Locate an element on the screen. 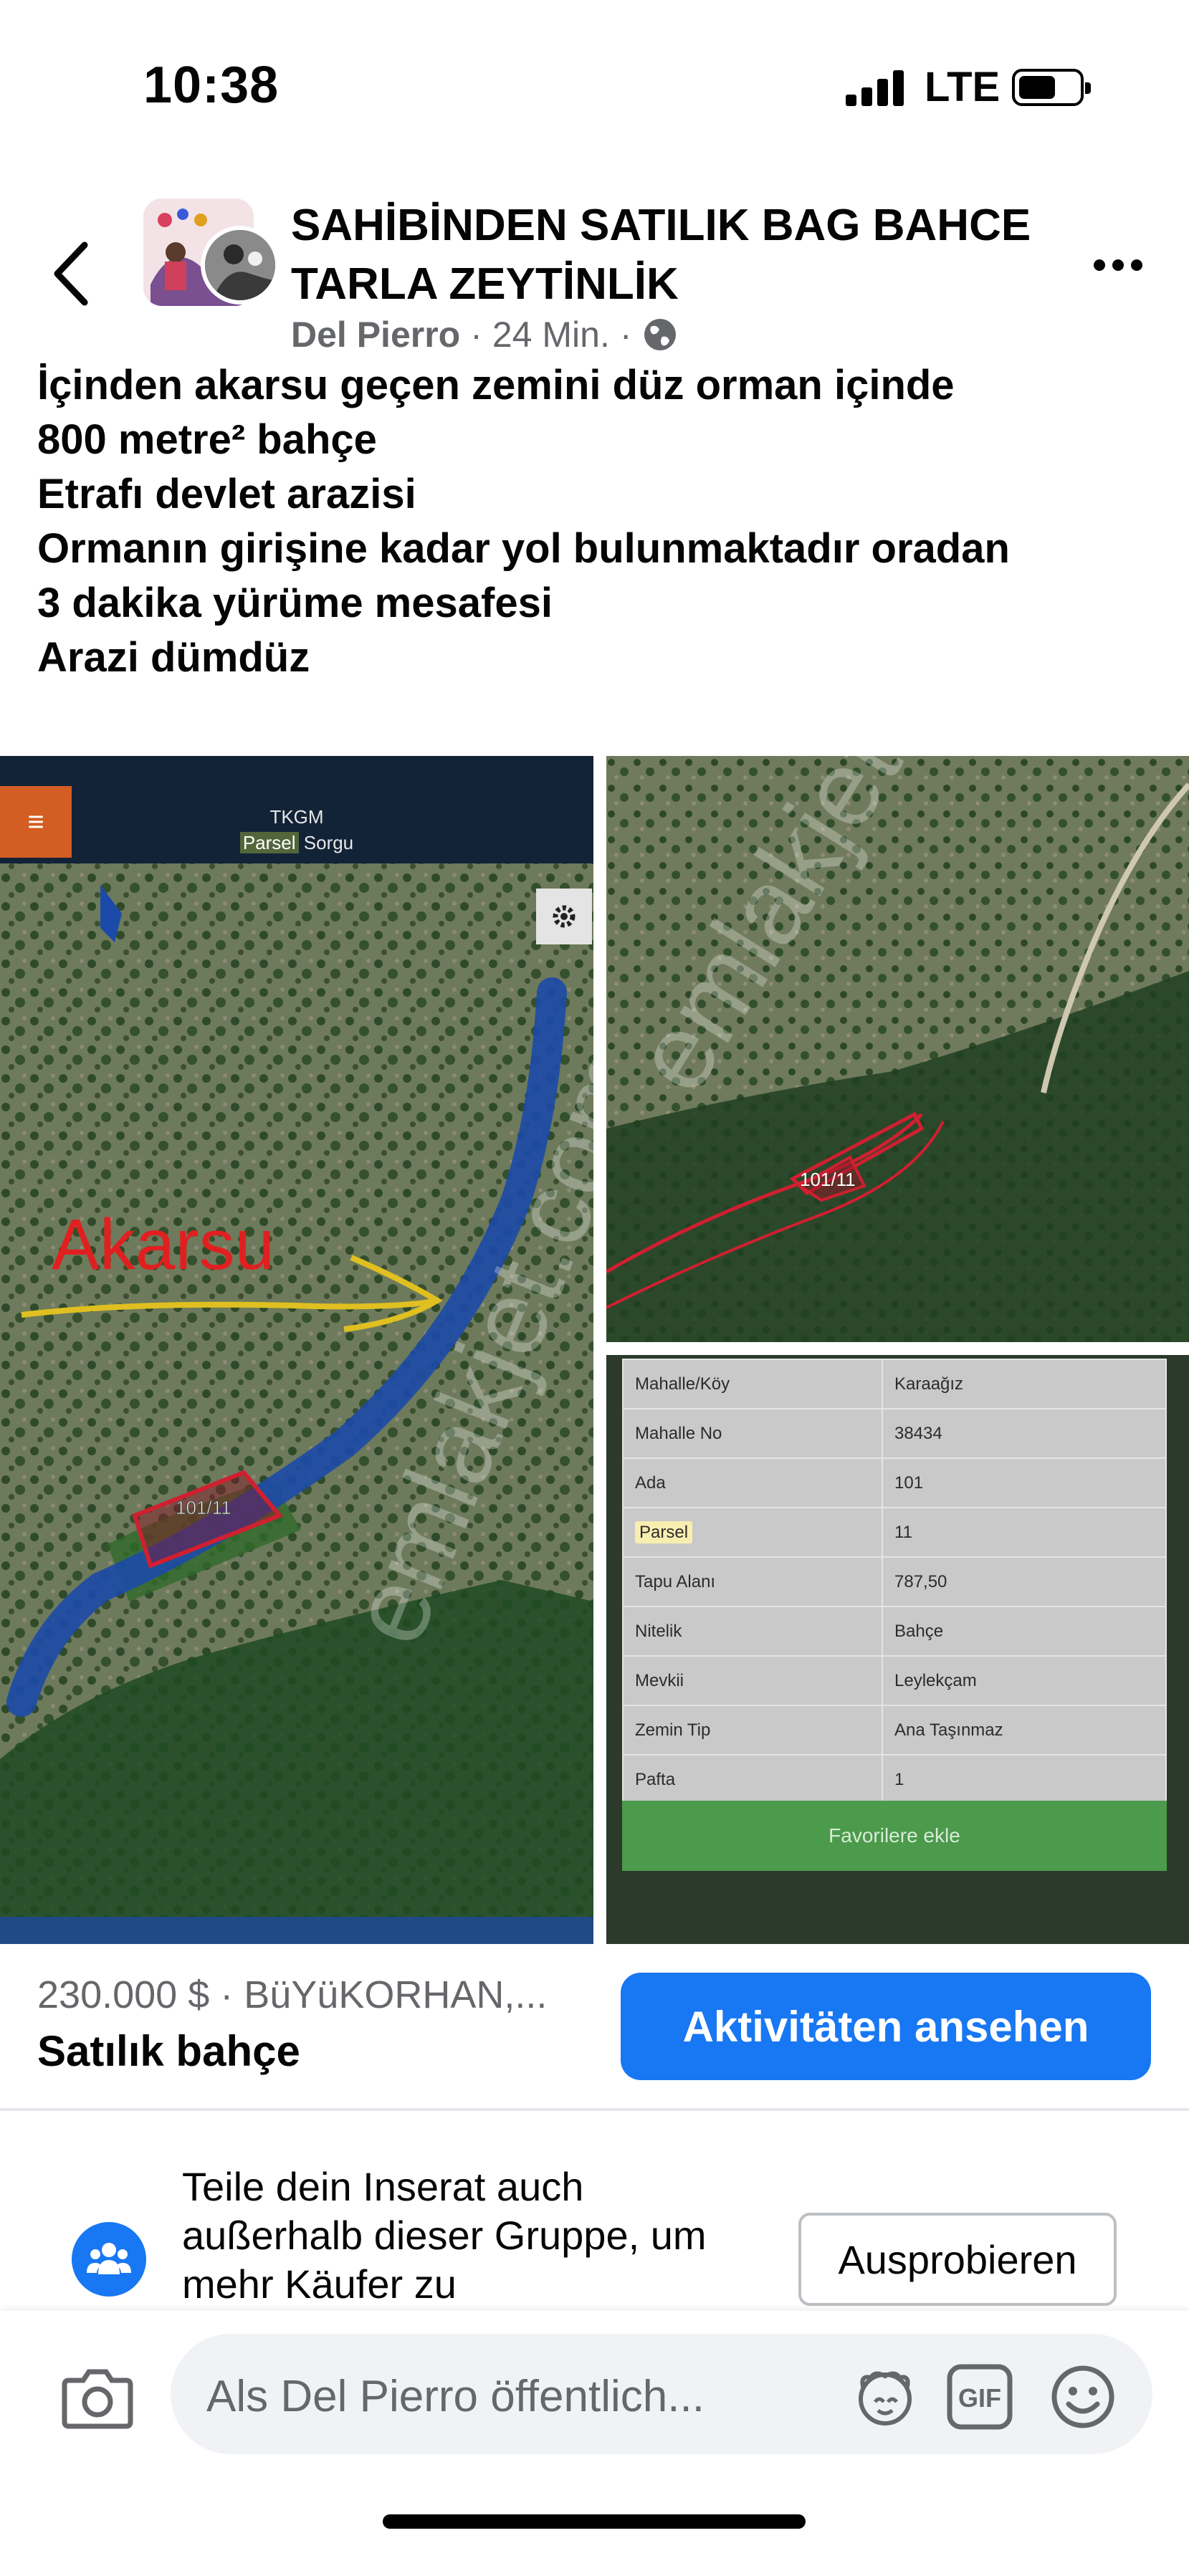 This screenshot has height=2576, width=1189. table-cell-value: Bahçe is located at coordinates (1024, 1631).